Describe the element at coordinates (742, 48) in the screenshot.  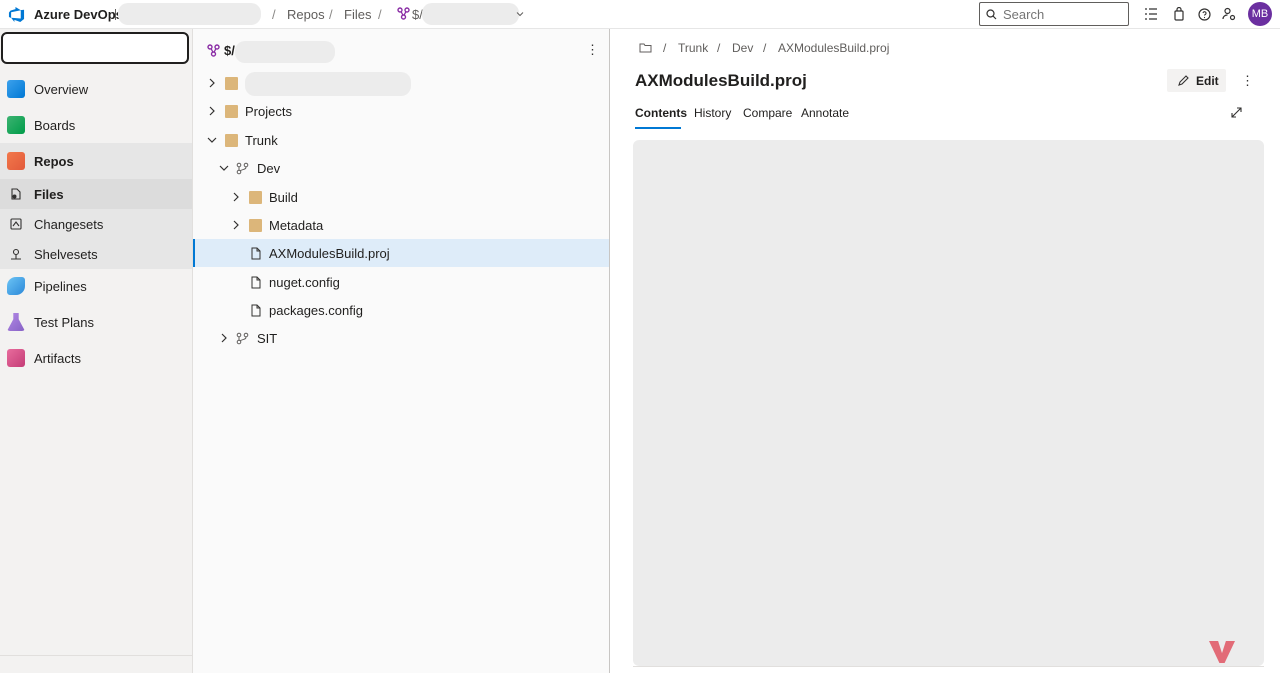
I see `path-crumb-dev: Dev` at that location.